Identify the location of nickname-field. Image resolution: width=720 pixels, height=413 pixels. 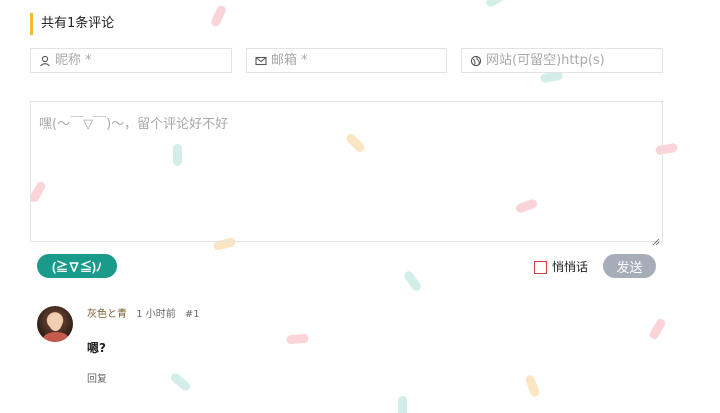
(131, 60).